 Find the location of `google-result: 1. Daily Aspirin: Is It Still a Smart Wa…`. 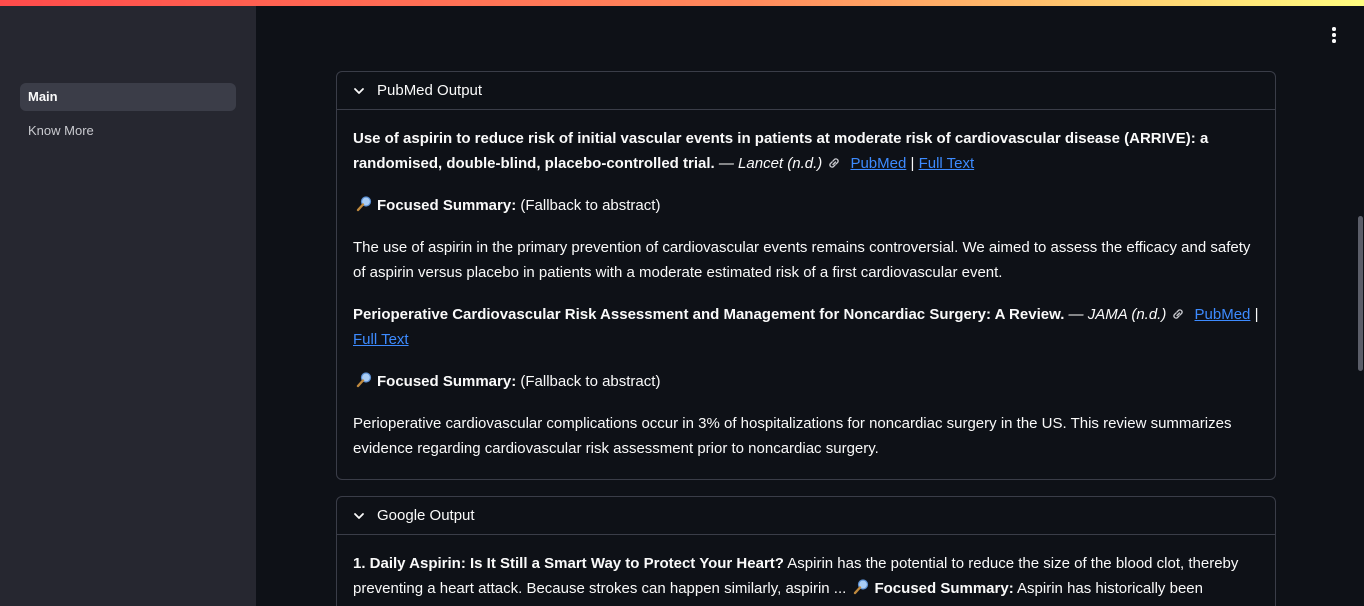

google-result: 1. Daily Aspirin: Is It Still a Smart Wa… is located at coordinates (806, 576).